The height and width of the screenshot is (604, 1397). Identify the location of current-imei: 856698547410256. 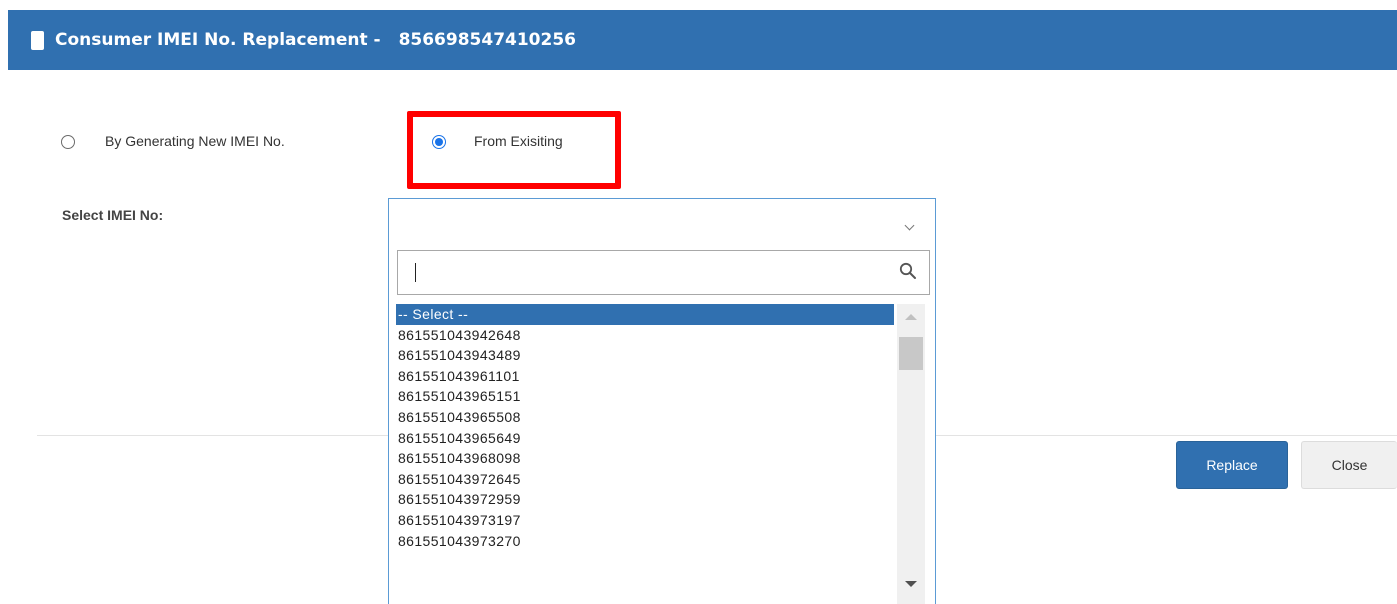
(487, 40).